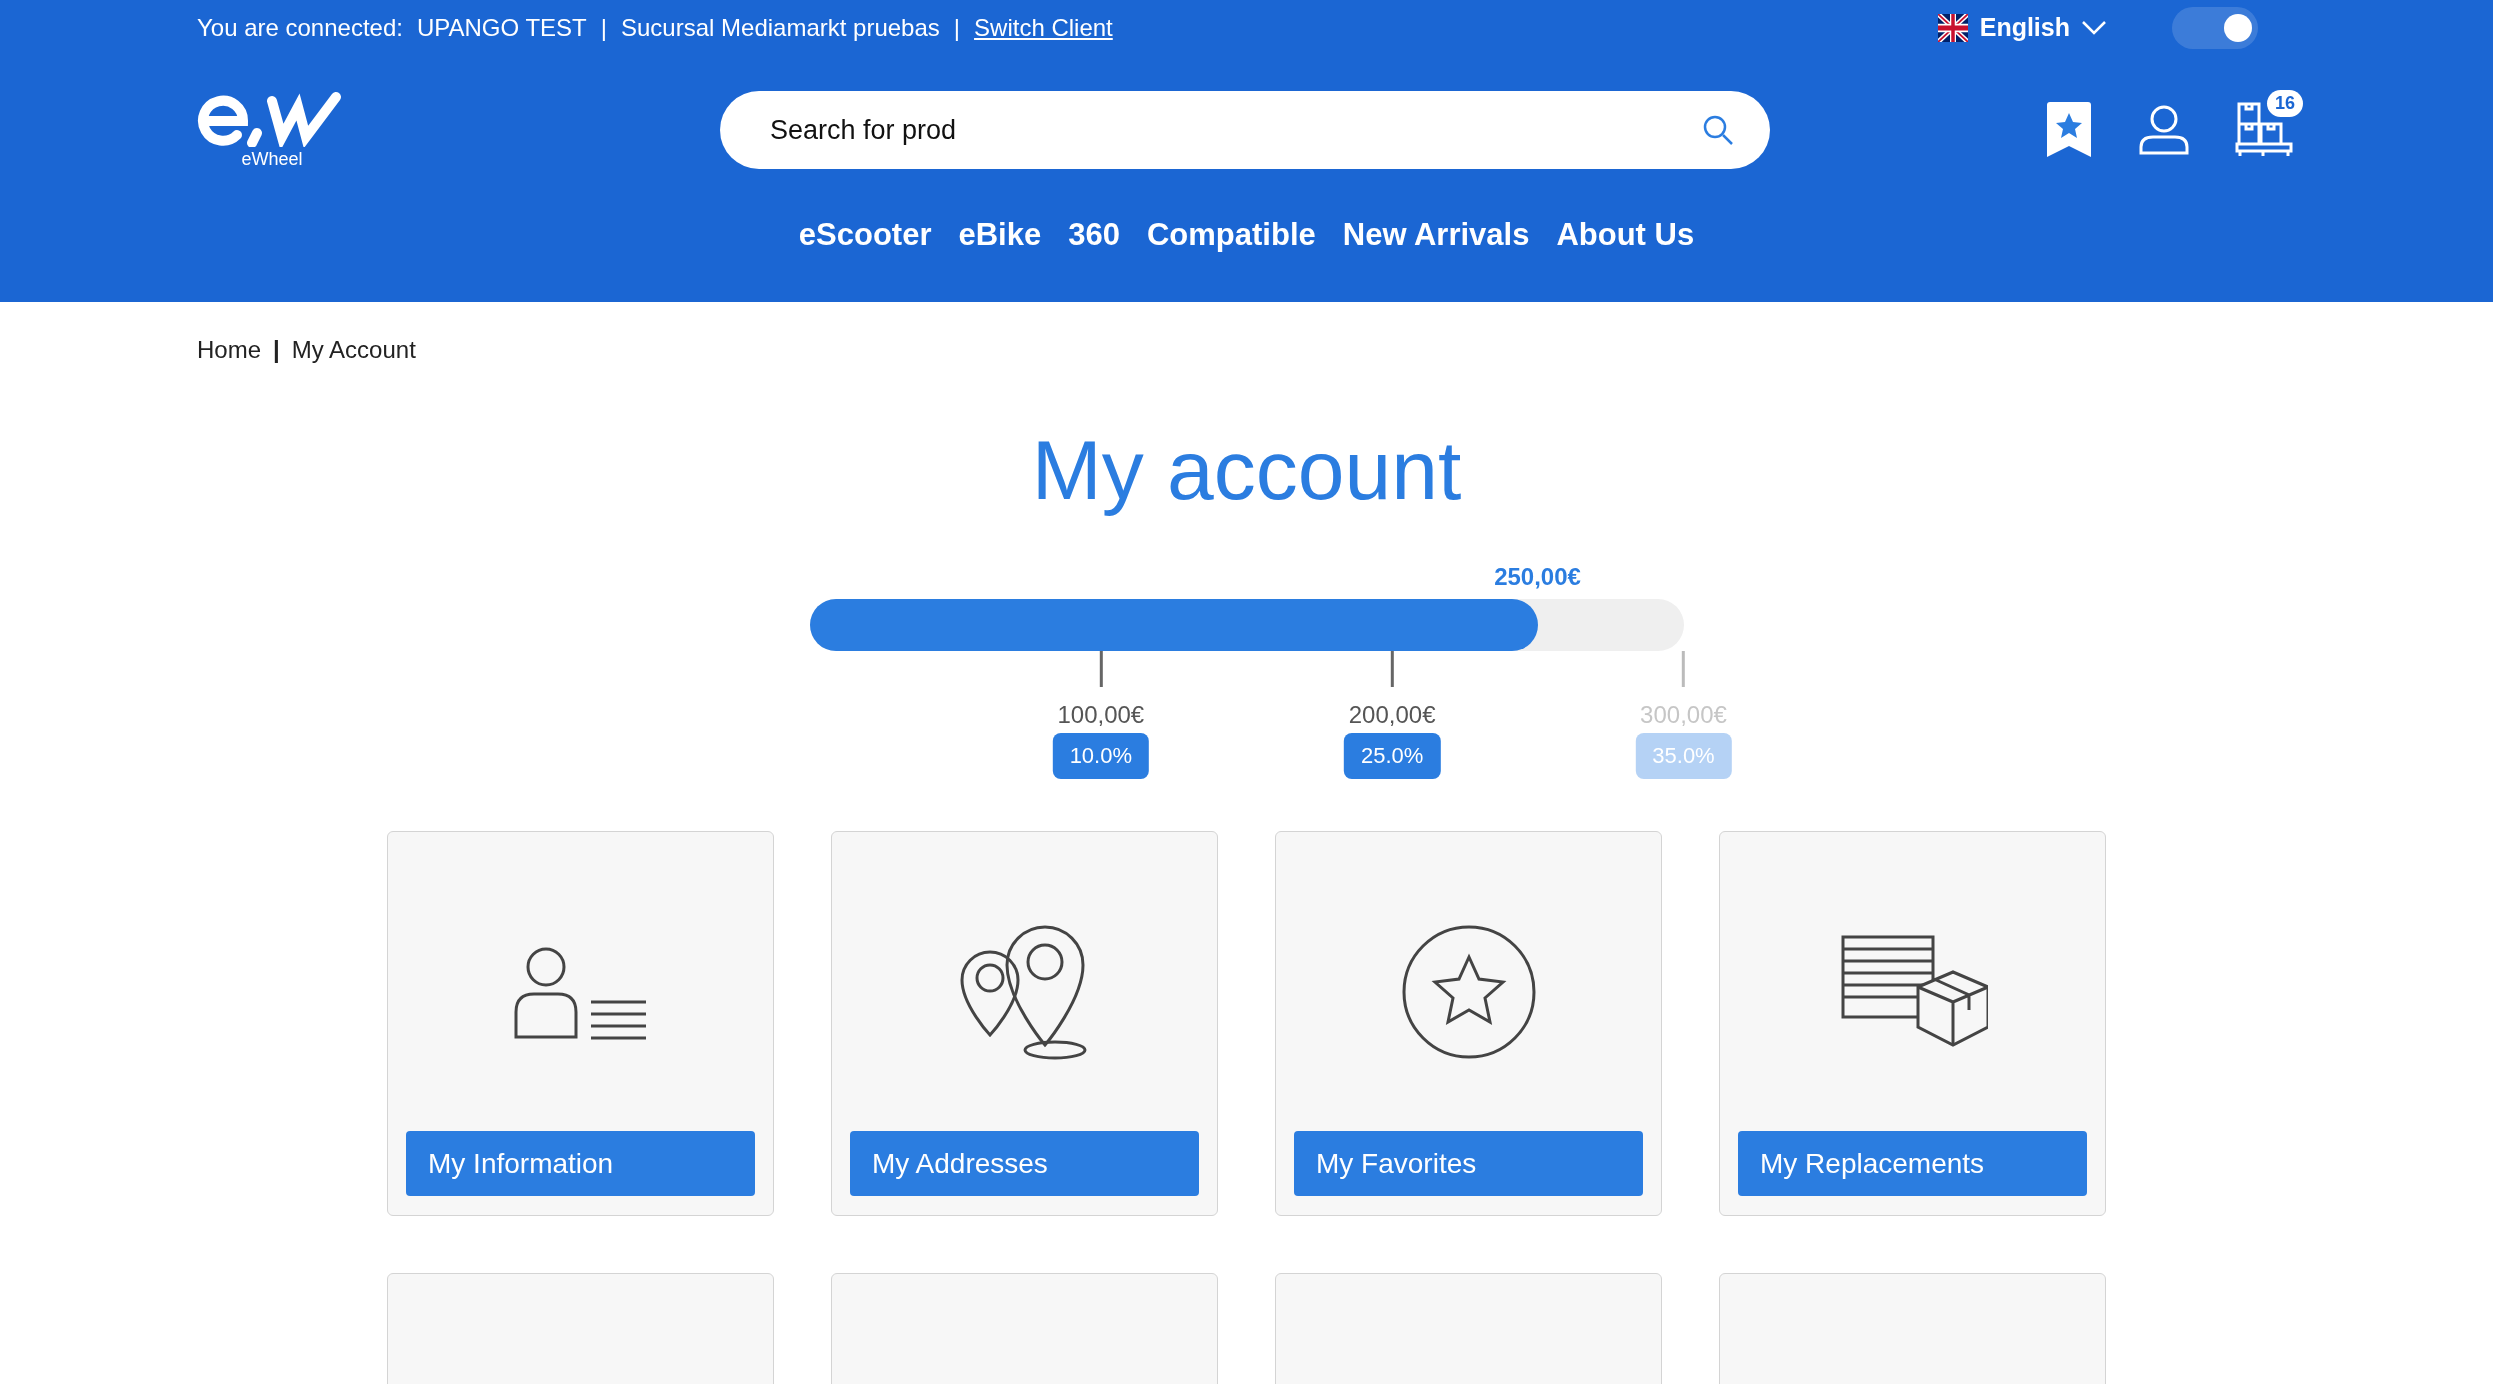  Describe the element at coordinates (1718, 130) in the screenshot. I see `search-icon` at that location.